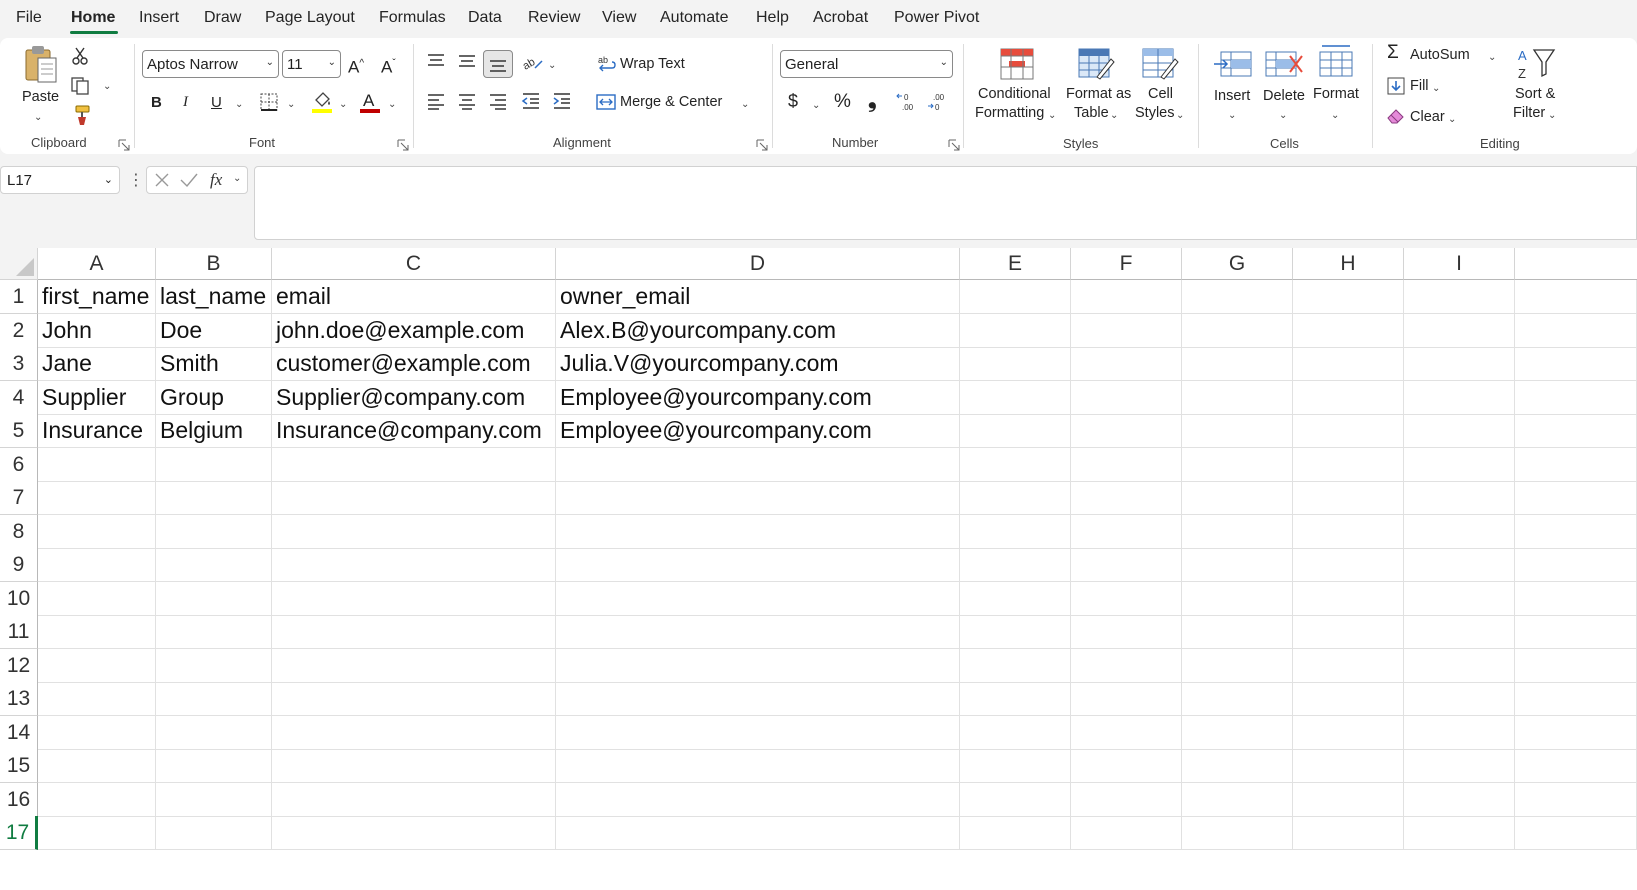 This screenshot has height=890, width=1637. Describe the element at coordinates (1233, 64) in the screenshot. I see `insert-cells-icon` at that location.